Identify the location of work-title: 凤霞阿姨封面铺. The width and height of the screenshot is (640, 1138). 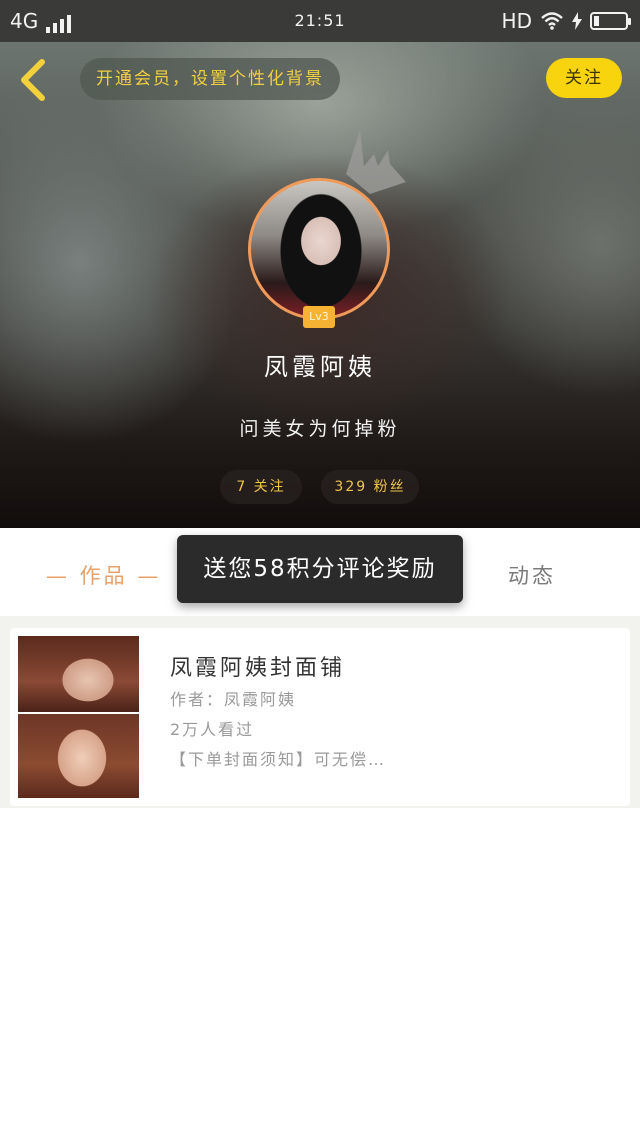
(257, 666).